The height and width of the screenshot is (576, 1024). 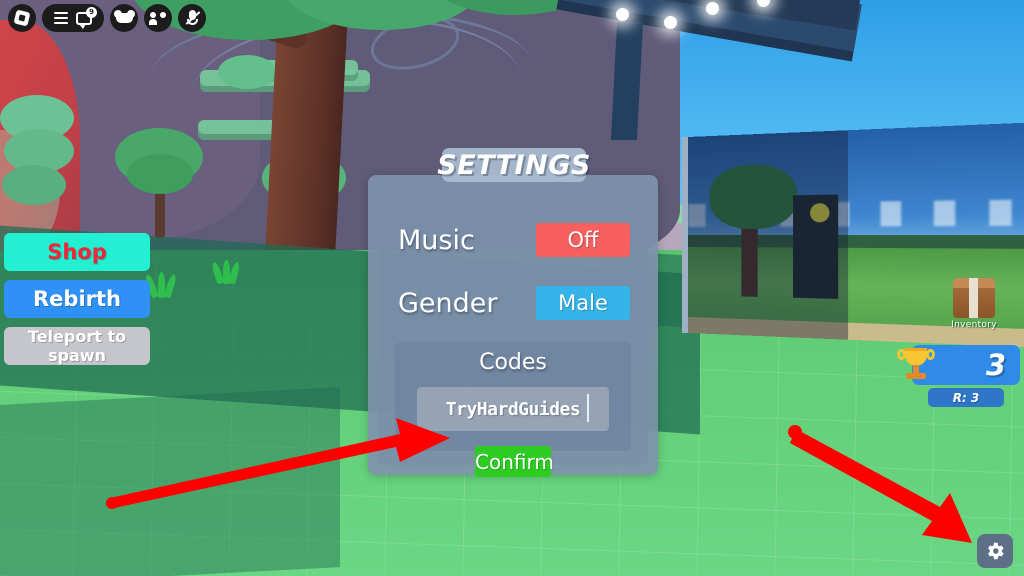 I want to click on ground-shadow, so click(x=170, y=481).